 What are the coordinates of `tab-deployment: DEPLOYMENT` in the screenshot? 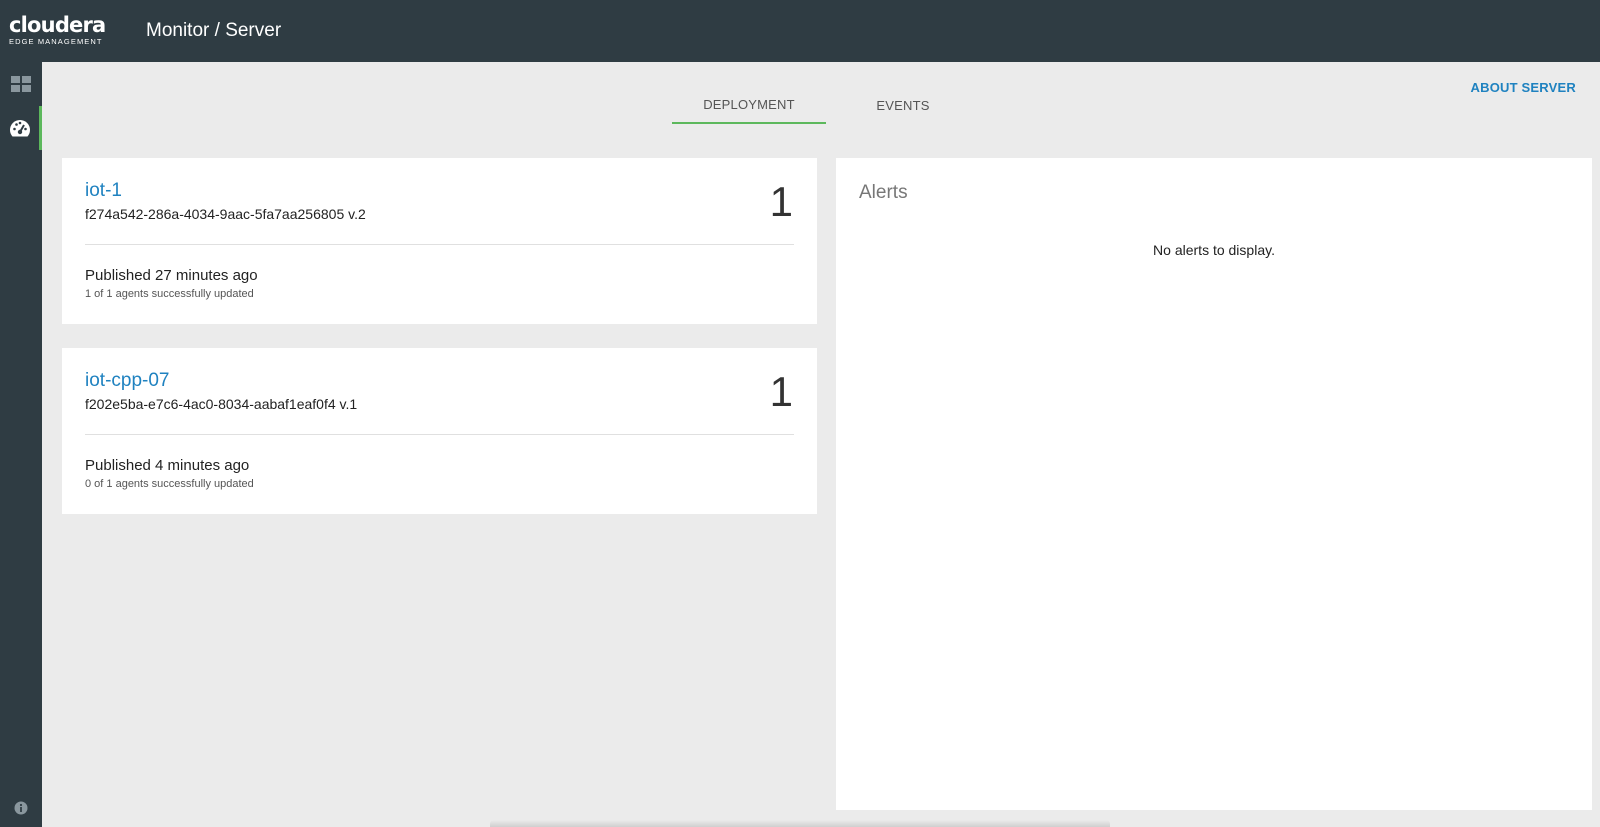 It's located at (749, 105).